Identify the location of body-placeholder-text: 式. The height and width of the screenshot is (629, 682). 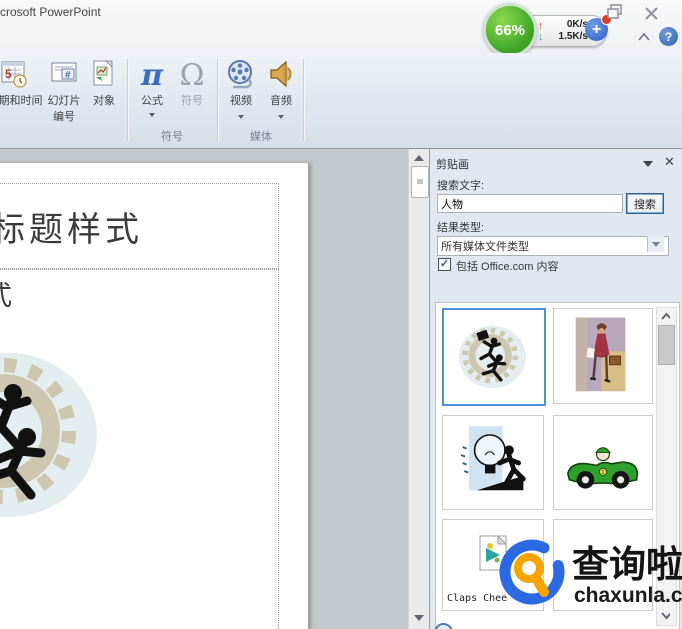
(6, 293).